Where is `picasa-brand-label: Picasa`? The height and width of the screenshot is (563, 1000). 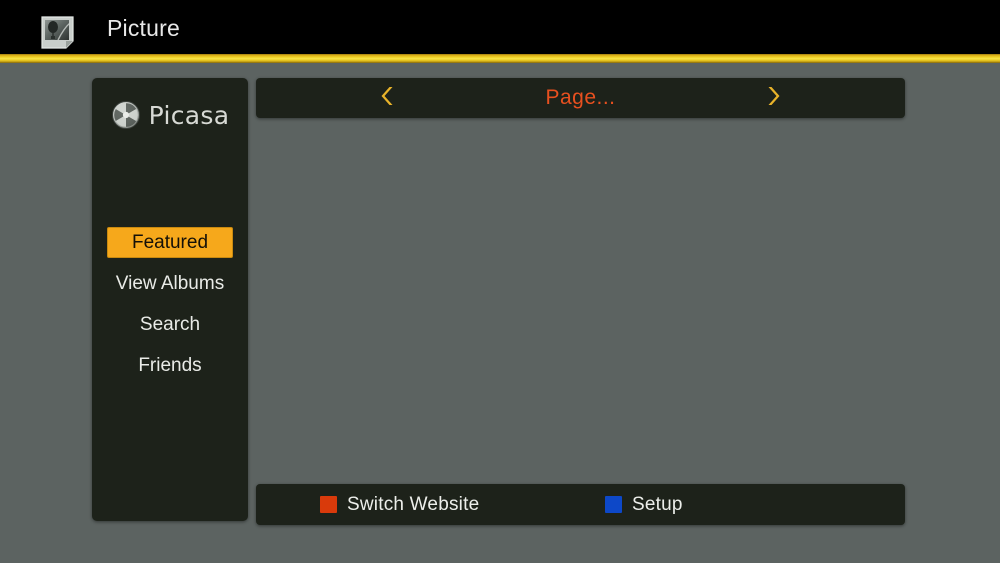
picasa-brand-label: Picasa is located at coordinates (189, 115).